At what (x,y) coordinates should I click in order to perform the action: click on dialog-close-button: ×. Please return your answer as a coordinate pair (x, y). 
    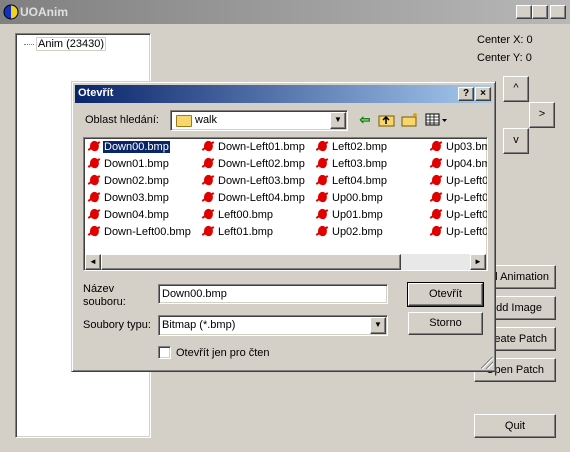
    Looking at the image, I should click on (483, 94).